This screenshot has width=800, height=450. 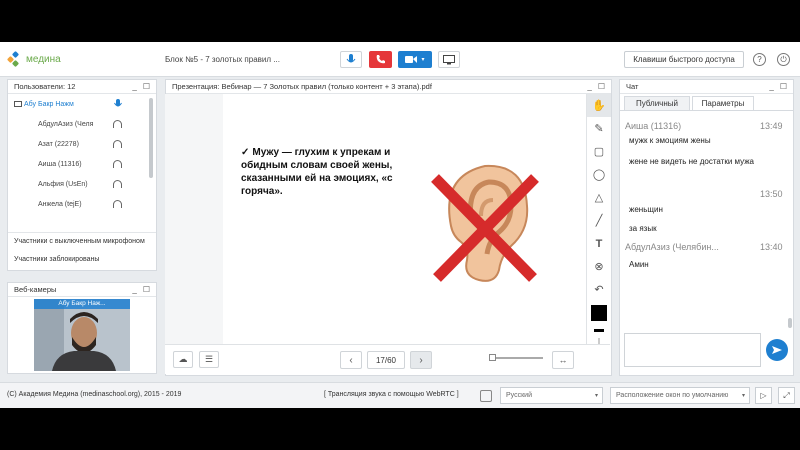 What do you see at coordinates (599, 266) in the screenshot?
I see `clear-tool-icon: ⊗` at bounding box center [599, 266].